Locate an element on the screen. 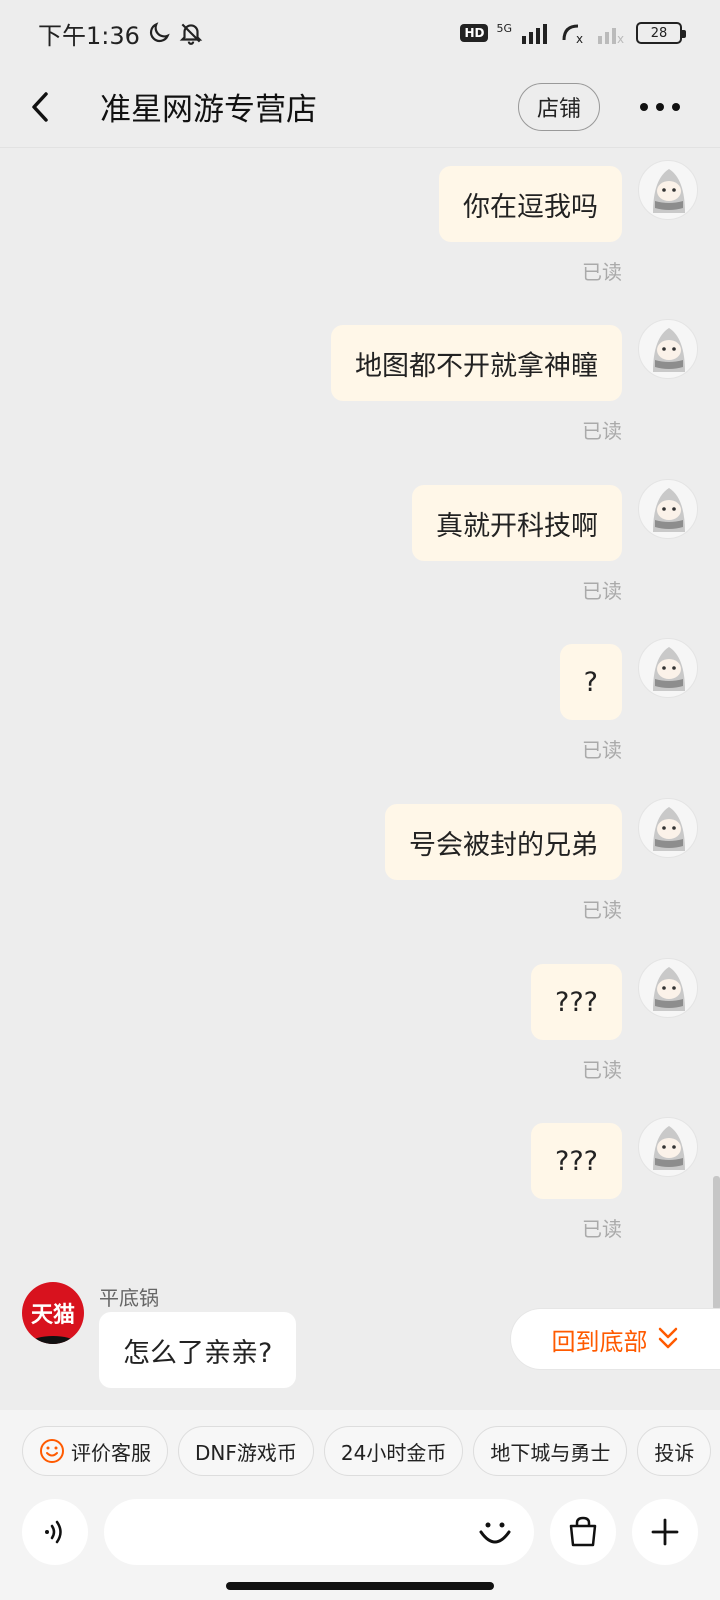 The image size is (720, 1600). plus-icon is located at coordinates (665, 1532).